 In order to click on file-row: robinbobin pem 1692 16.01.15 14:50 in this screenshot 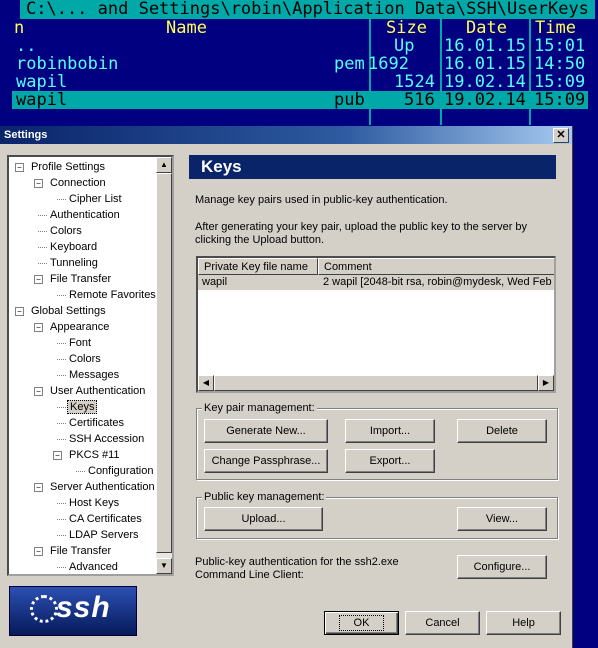, I will do `click(300, 64)`.